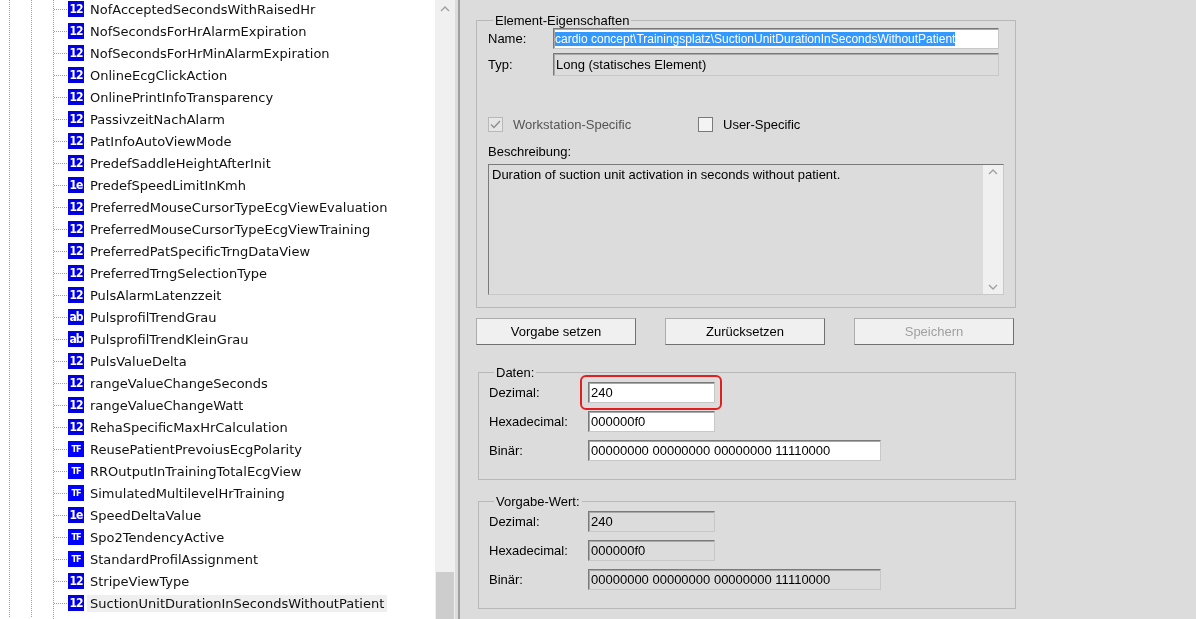  I want to click on checkbox-label: User-Specific, so click(762, 124).